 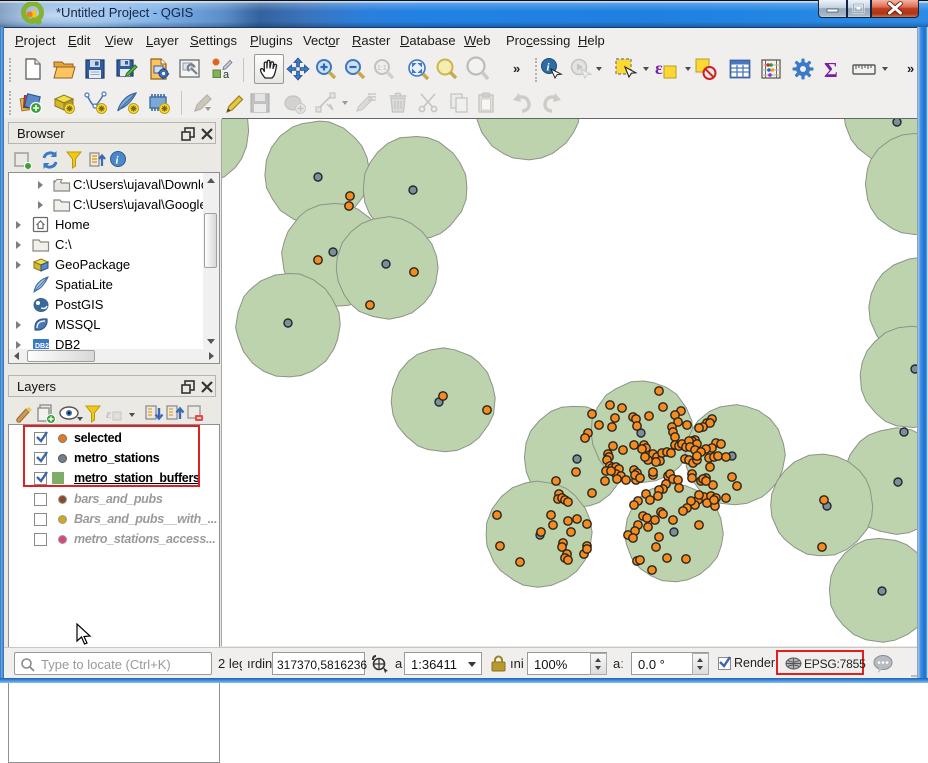 I want to click on svg-text: Σ, so click(x=831, y=69).